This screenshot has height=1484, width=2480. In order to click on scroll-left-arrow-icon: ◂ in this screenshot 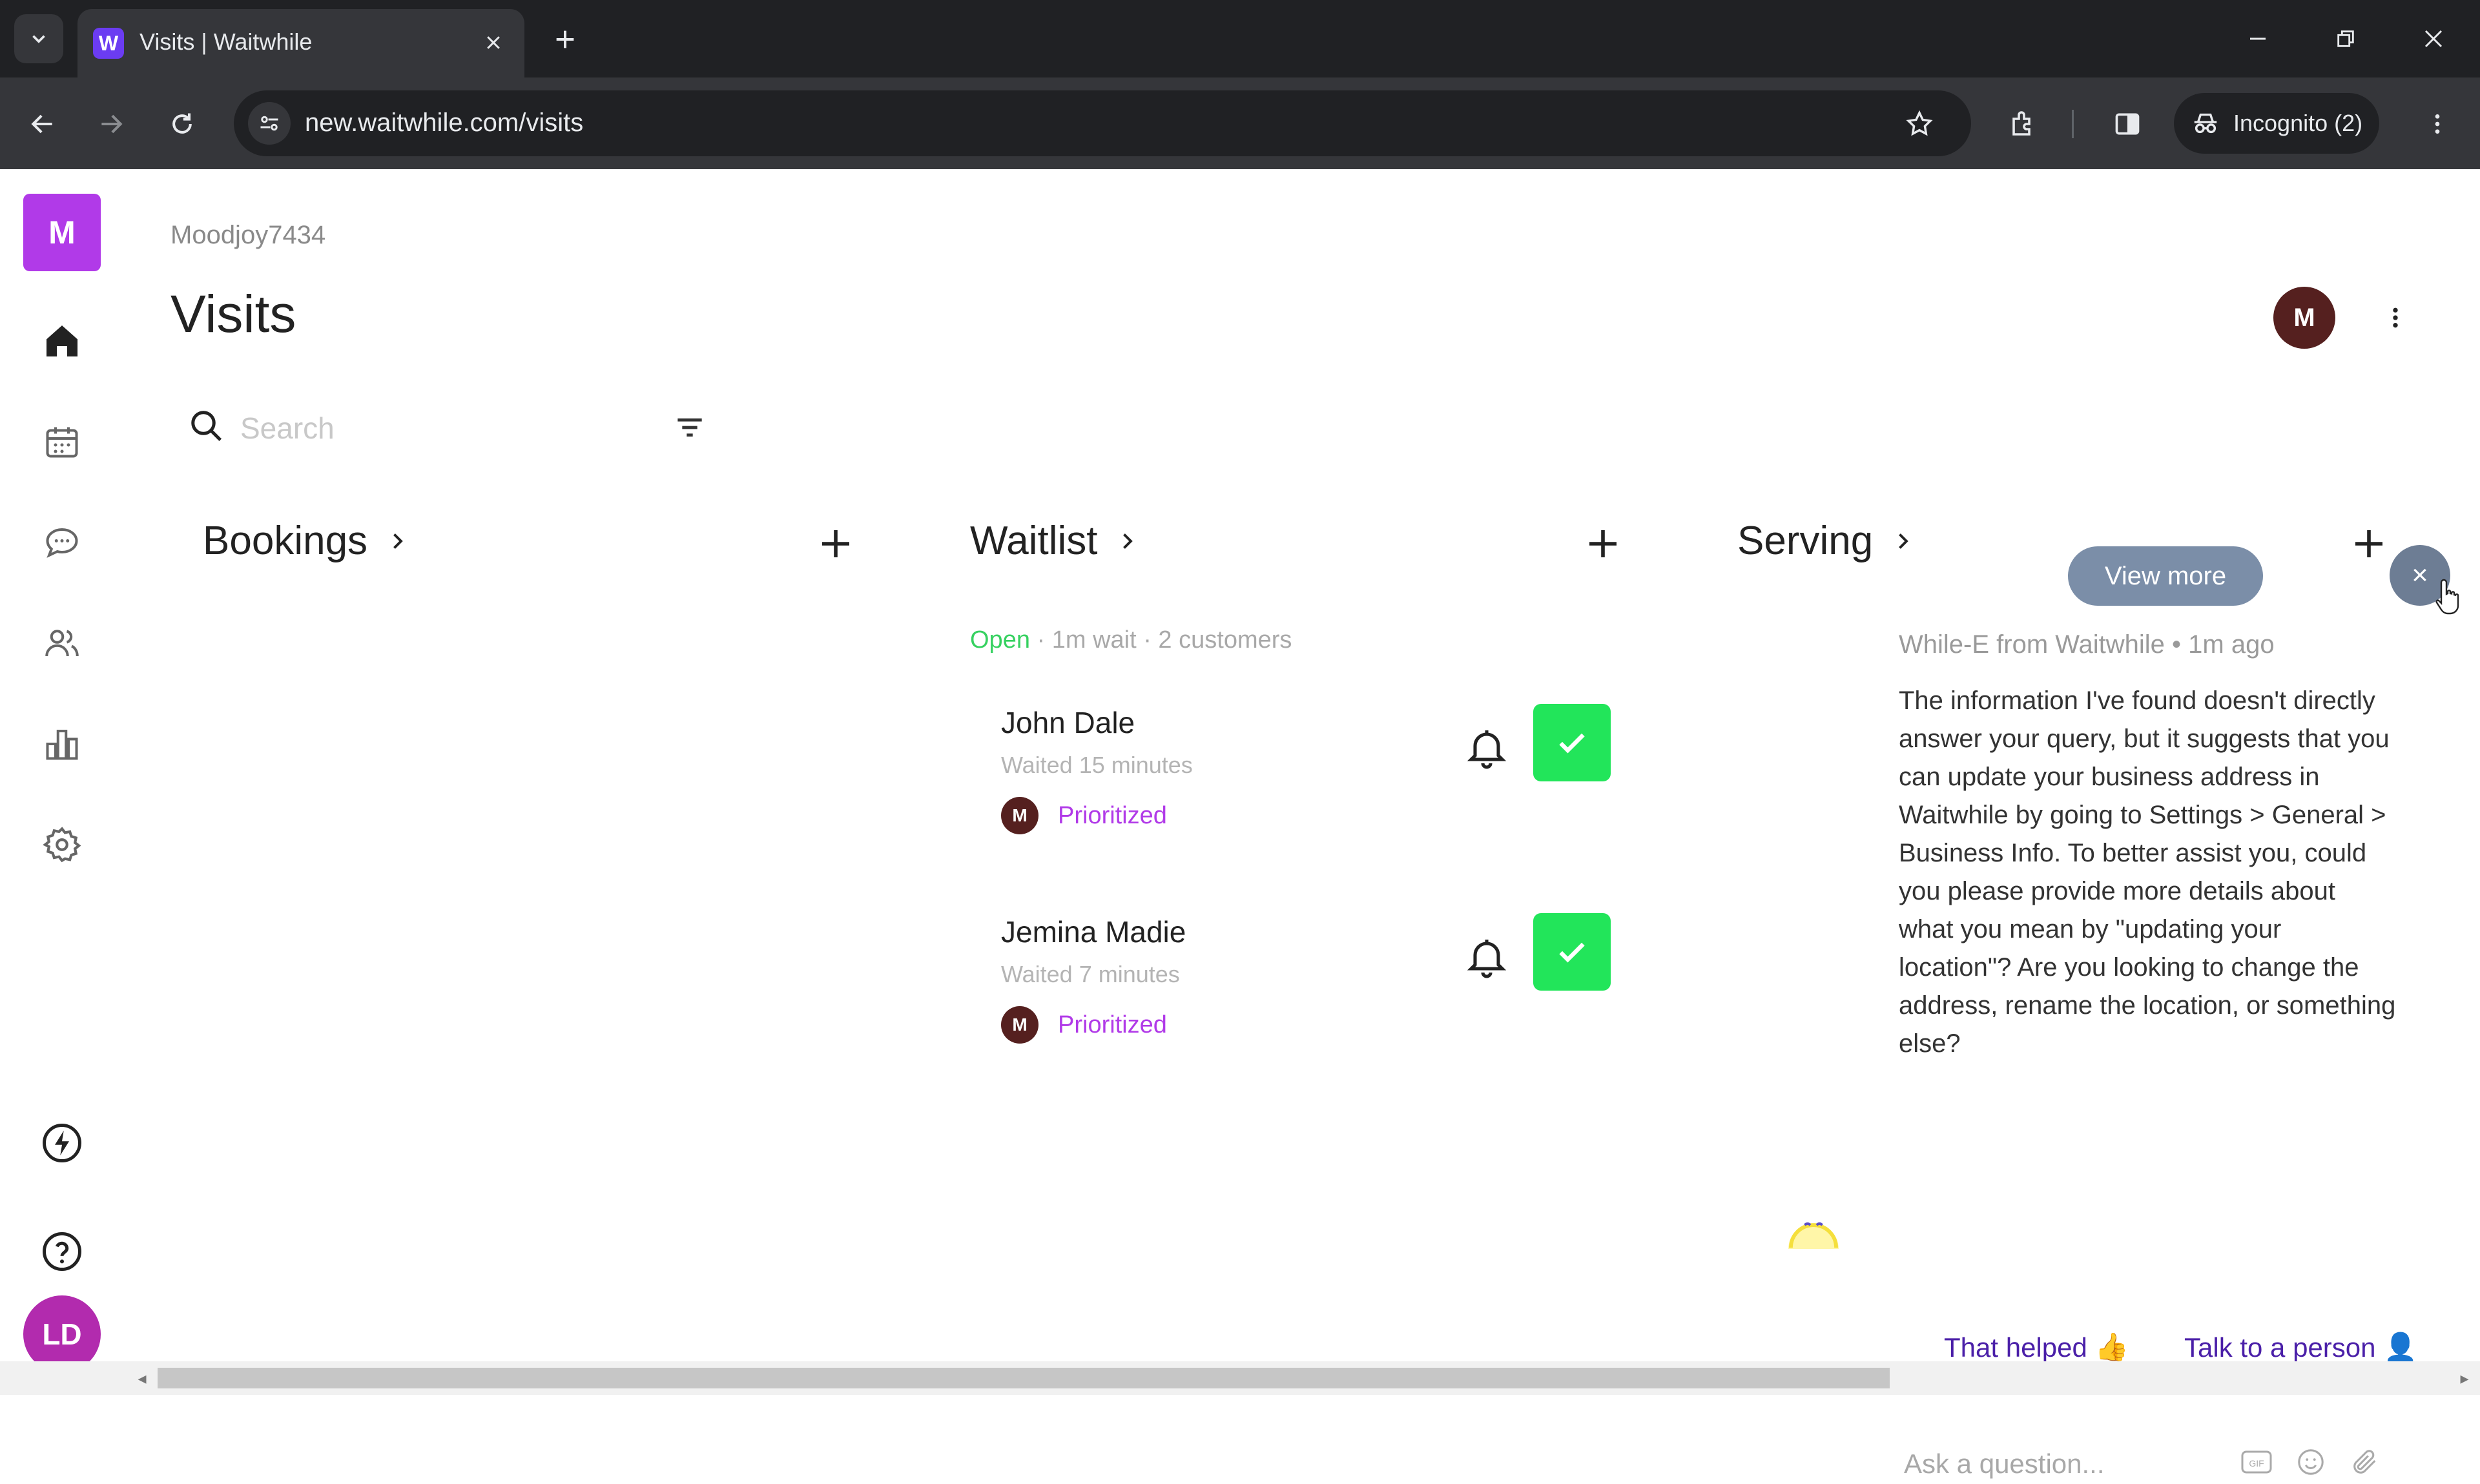, I will do `click(142, 1378)`.